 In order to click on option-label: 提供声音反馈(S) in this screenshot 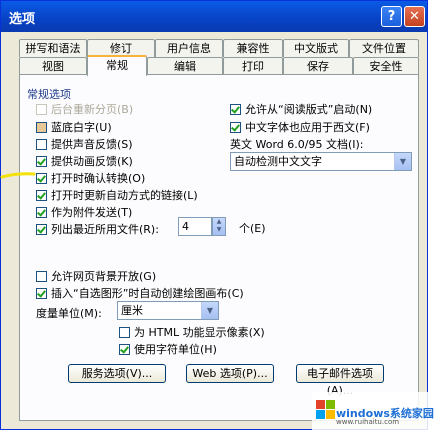, I will do `click(92, 144)`.